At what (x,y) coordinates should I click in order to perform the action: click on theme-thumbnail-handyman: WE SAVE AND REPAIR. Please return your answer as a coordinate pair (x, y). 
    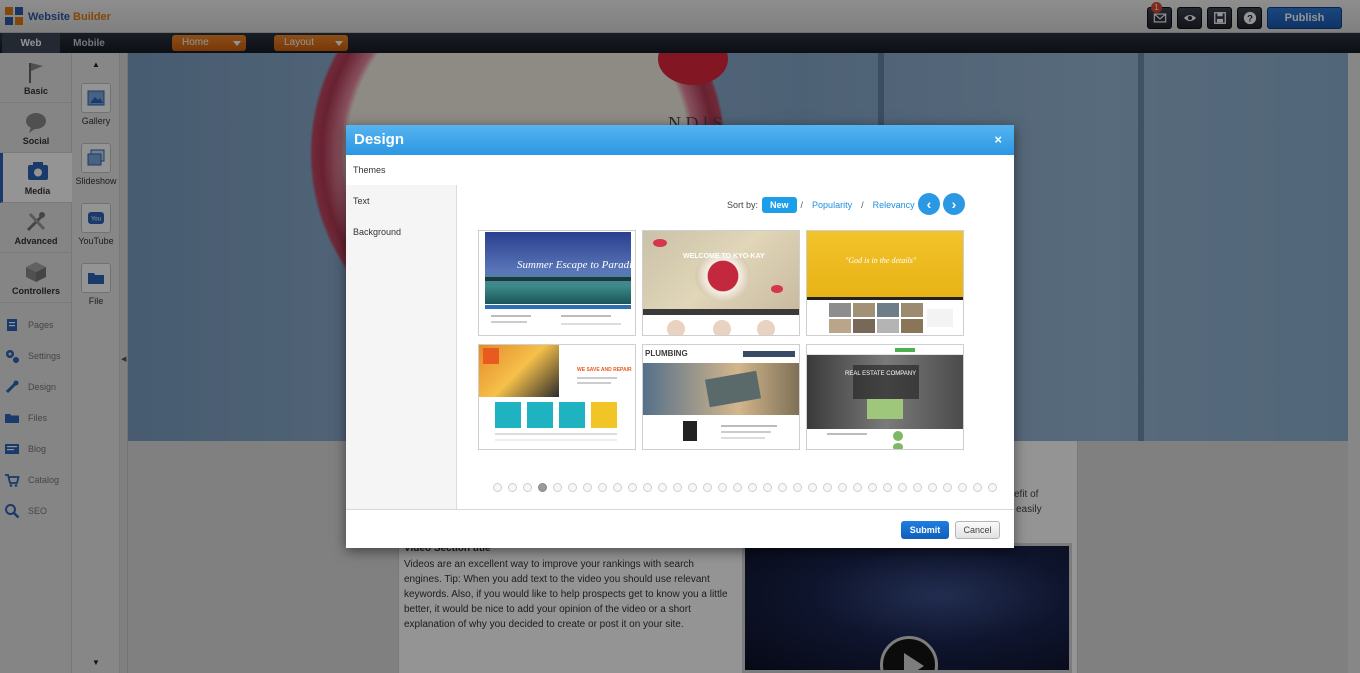
    Looking at the image, I should click on (557, 397).